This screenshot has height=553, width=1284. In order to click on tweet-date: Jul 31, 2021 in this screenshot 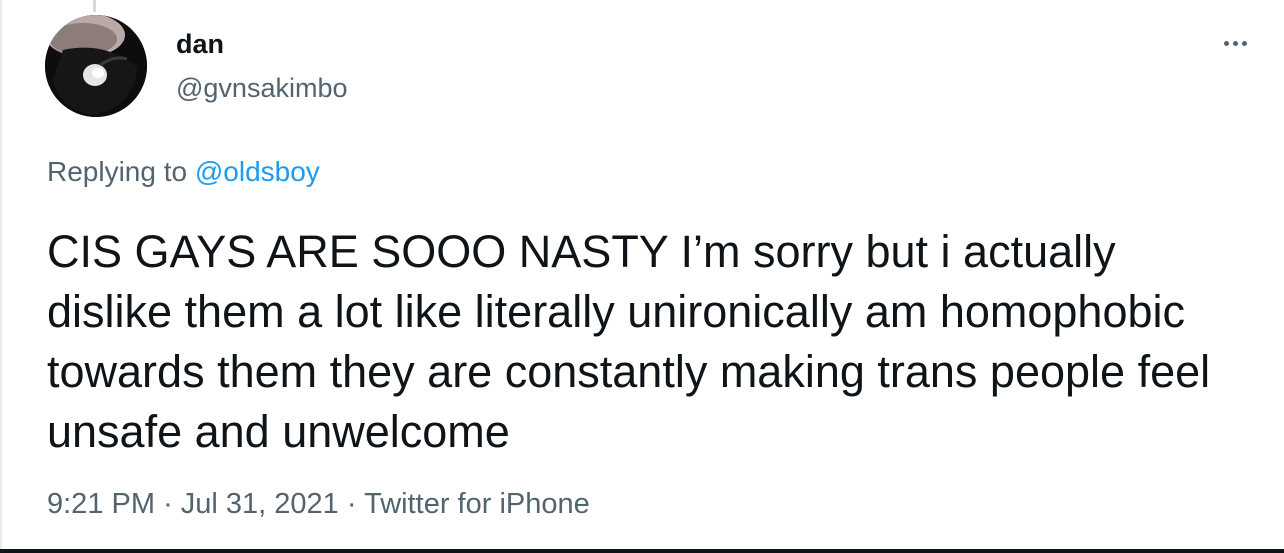, I will do `click(260, 504)`.